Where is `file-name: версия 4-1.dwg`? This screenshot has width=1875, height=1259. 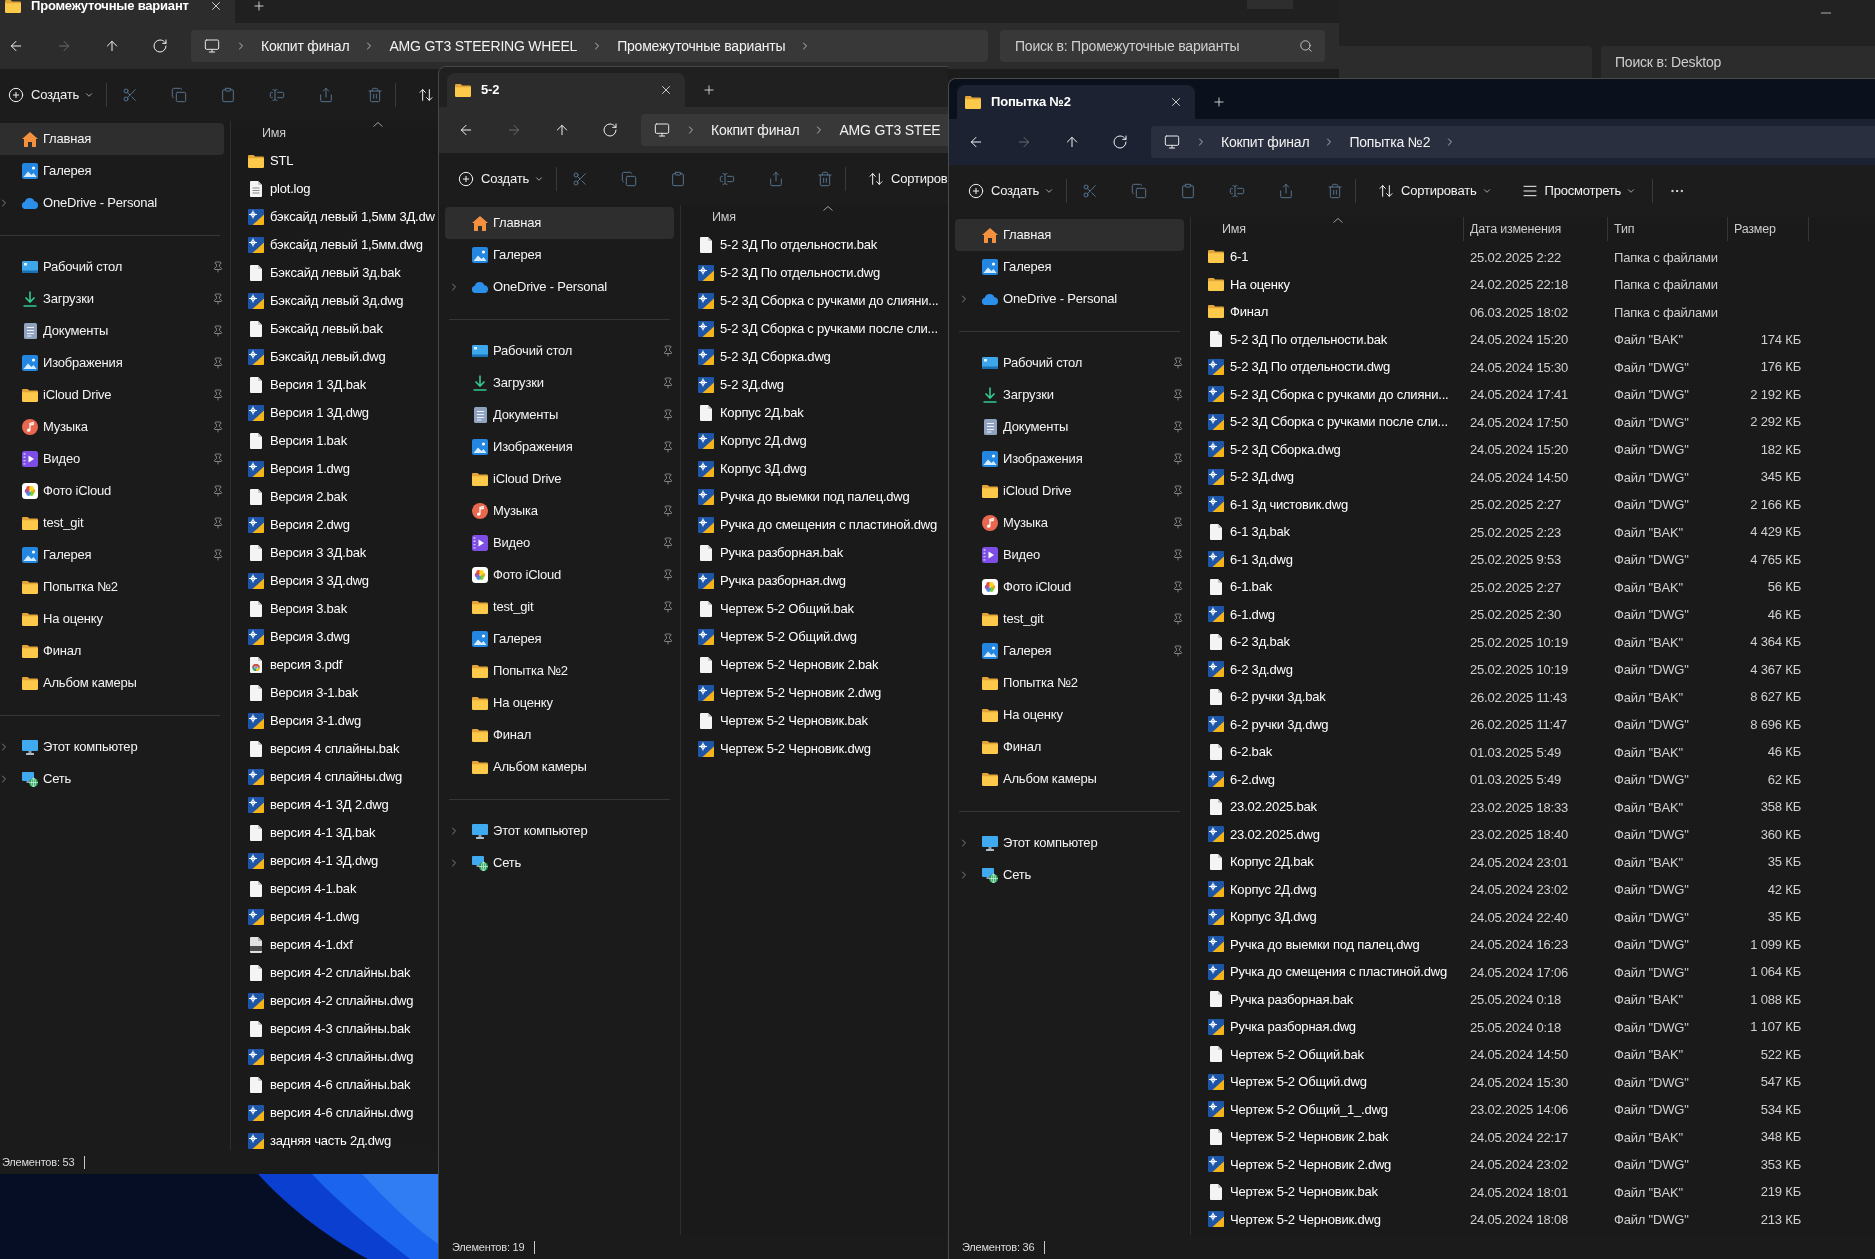
file-name: версия 4-1.dwg is located at coordinates (315, 917).